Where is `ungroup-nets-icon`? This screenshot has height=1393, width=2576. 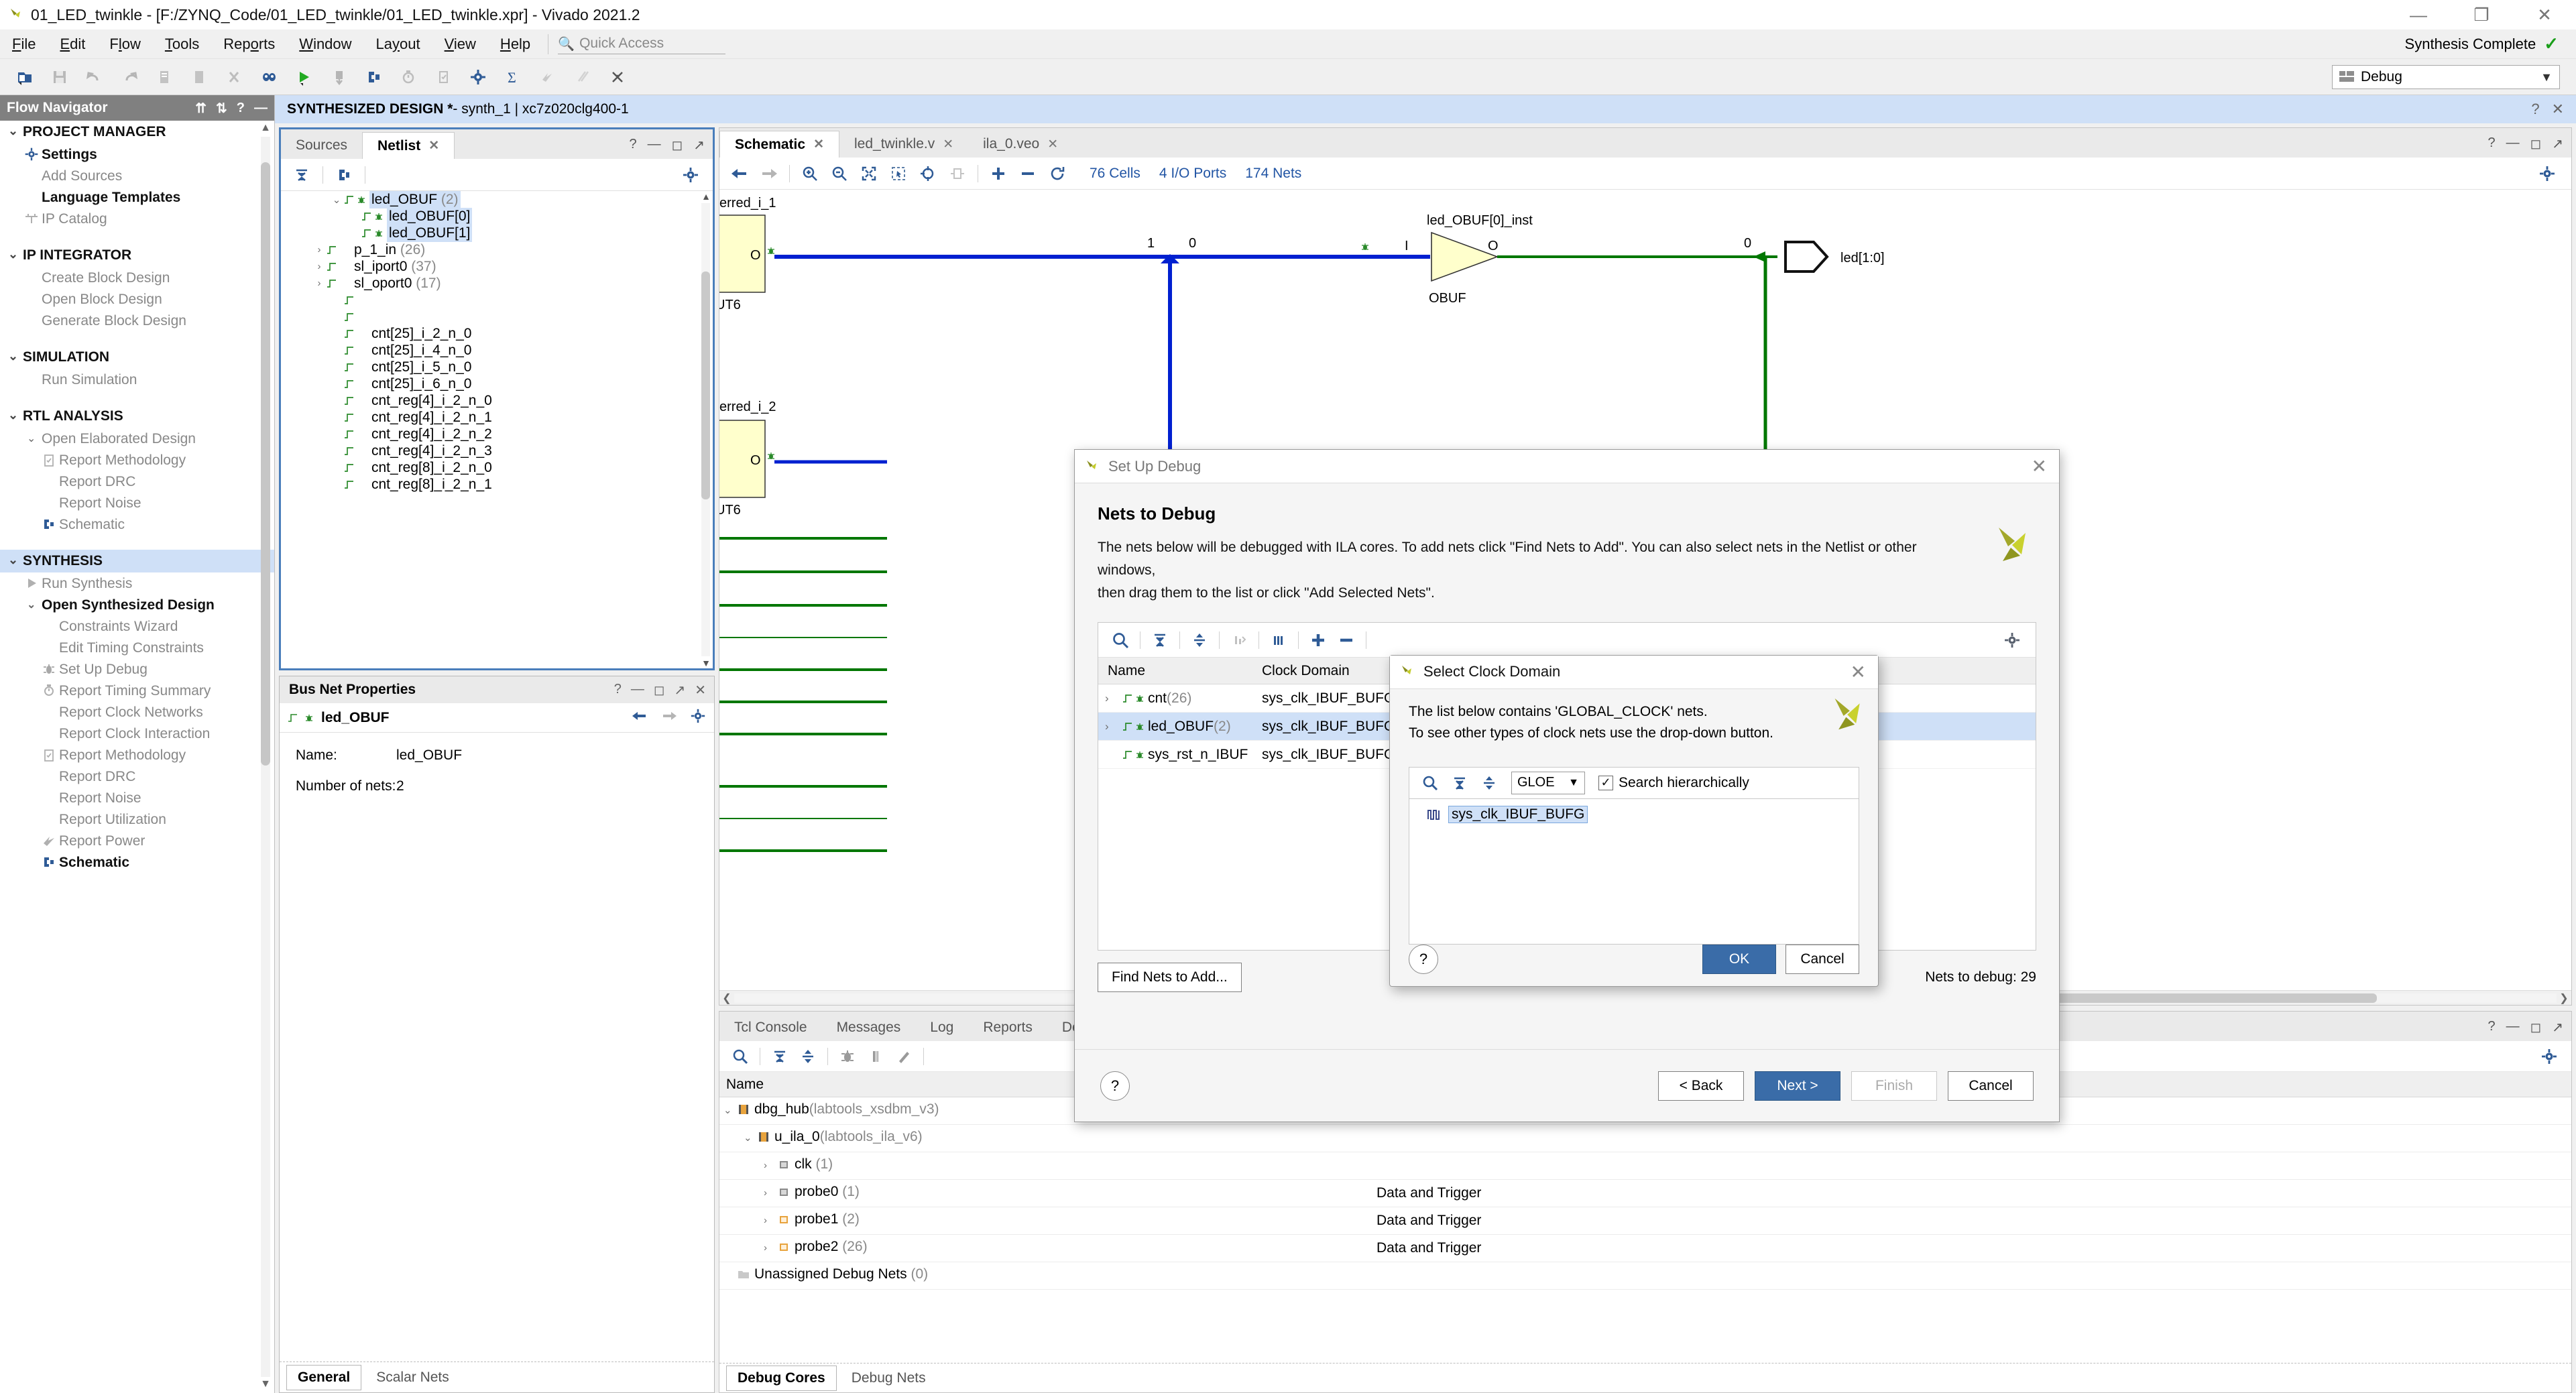 ungroup-nets-icon is located at coordinates (1278, 640).